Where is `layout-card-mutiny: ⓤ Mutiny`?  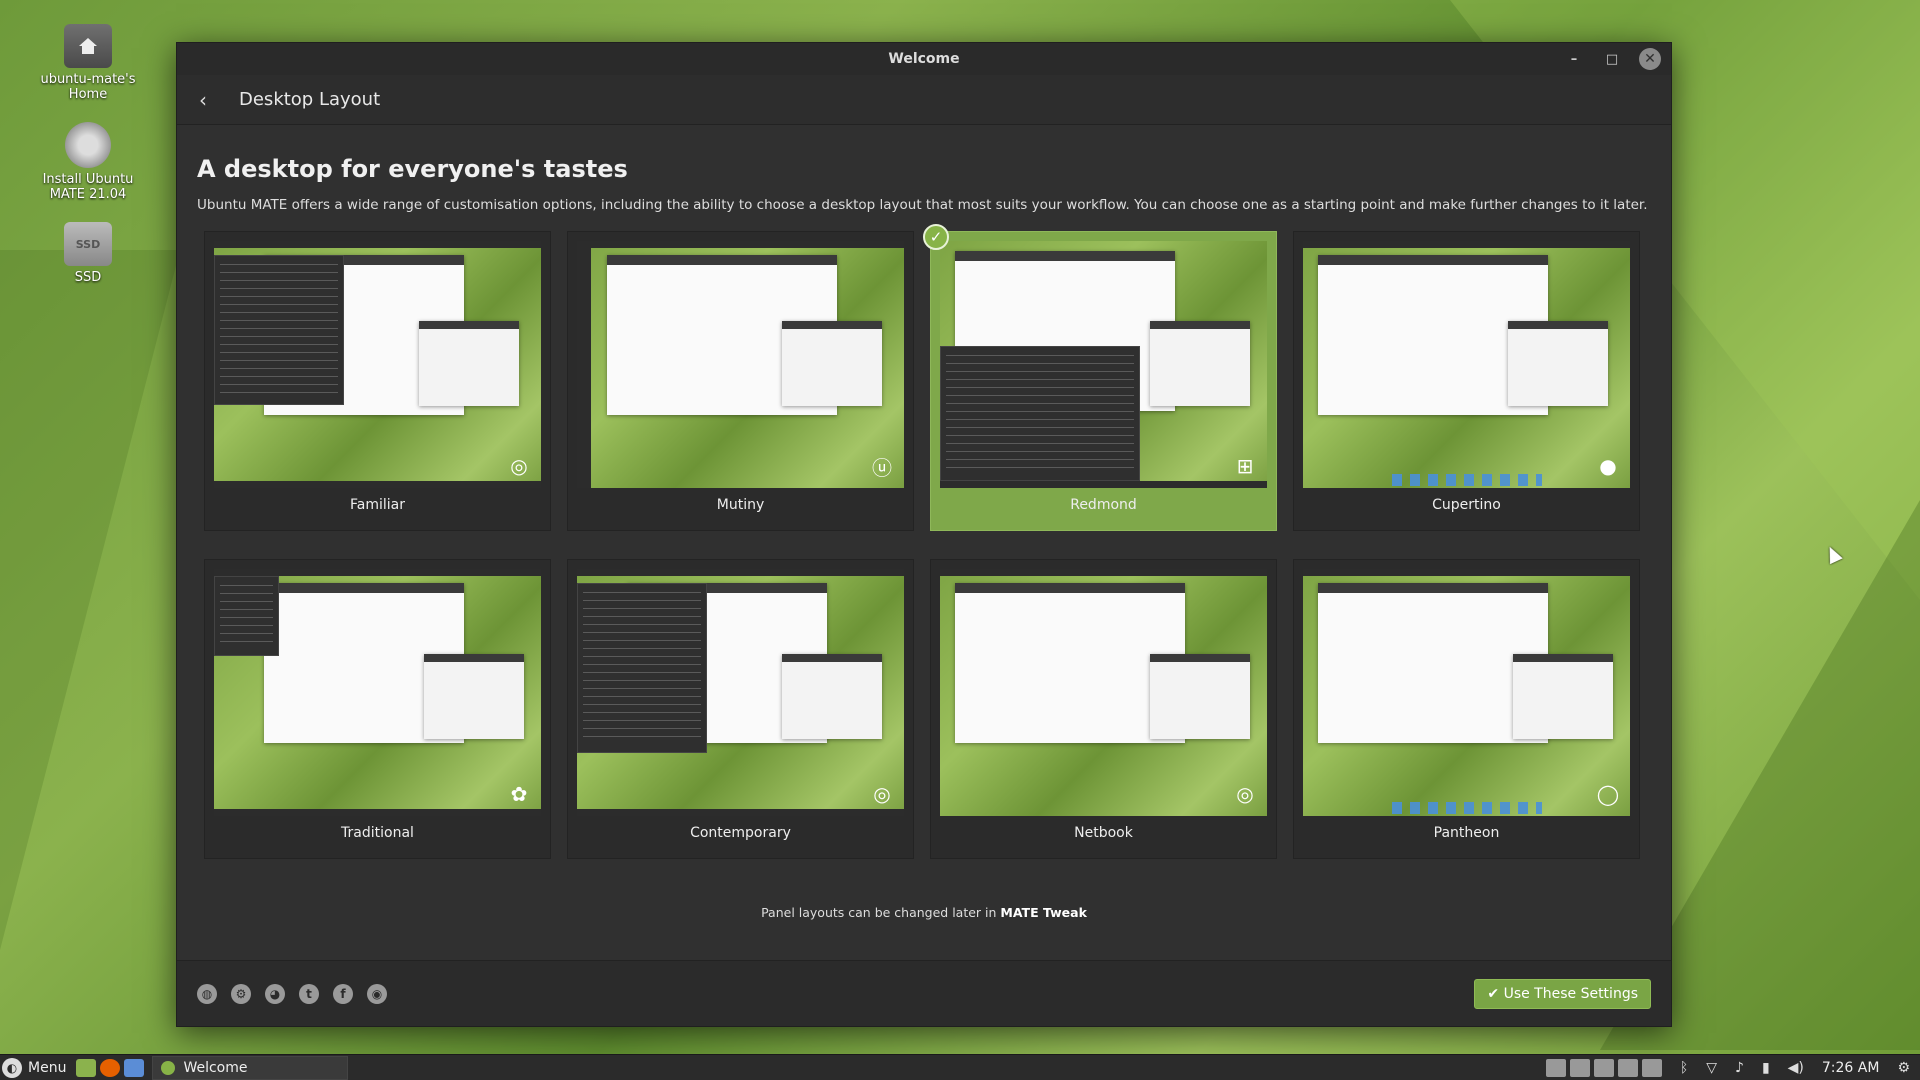 layout-card-mutiny: ⓤ Mutiny is located at coordinates (740, 381).